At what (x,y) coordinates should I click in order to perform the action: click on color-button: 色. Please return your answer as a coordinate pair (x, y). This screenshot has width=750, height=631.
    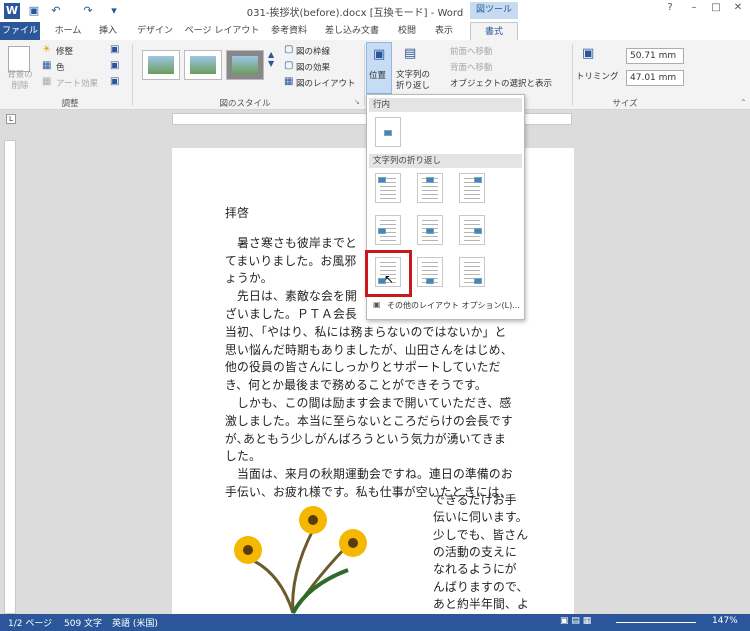
    Looking at the image, I should click on (60, 67).